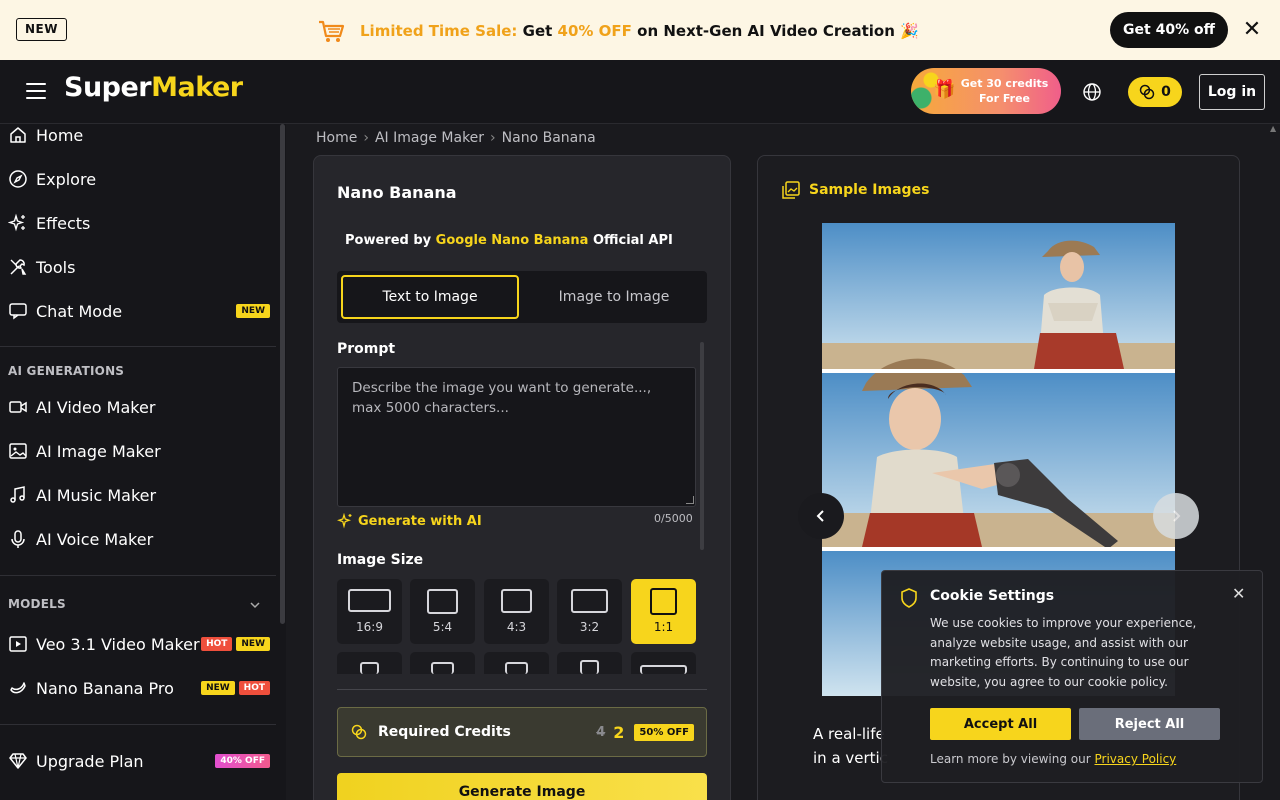 The width and height of the screenshot is (1280, 800). Describe the element at coordinates (16, 222) in the screenshot. I see `sparkles-icon` at that location.